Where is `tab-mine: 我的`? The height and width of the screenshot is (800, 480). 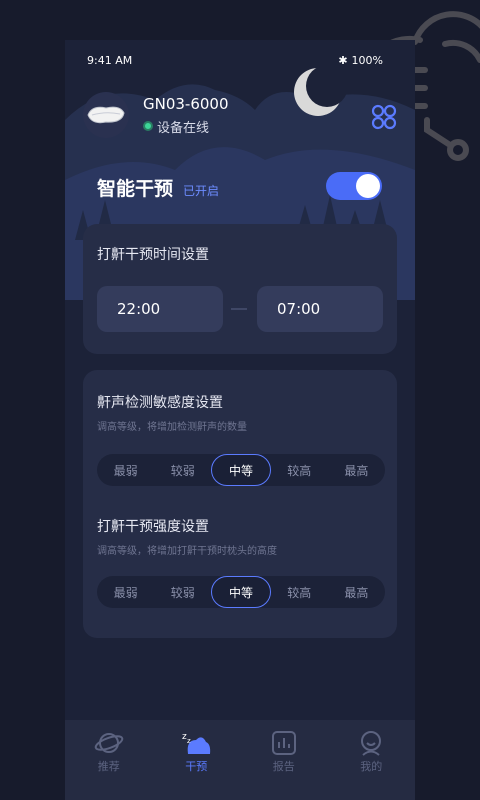
tab-mine: 我的 is located at coordinates (372, 760).